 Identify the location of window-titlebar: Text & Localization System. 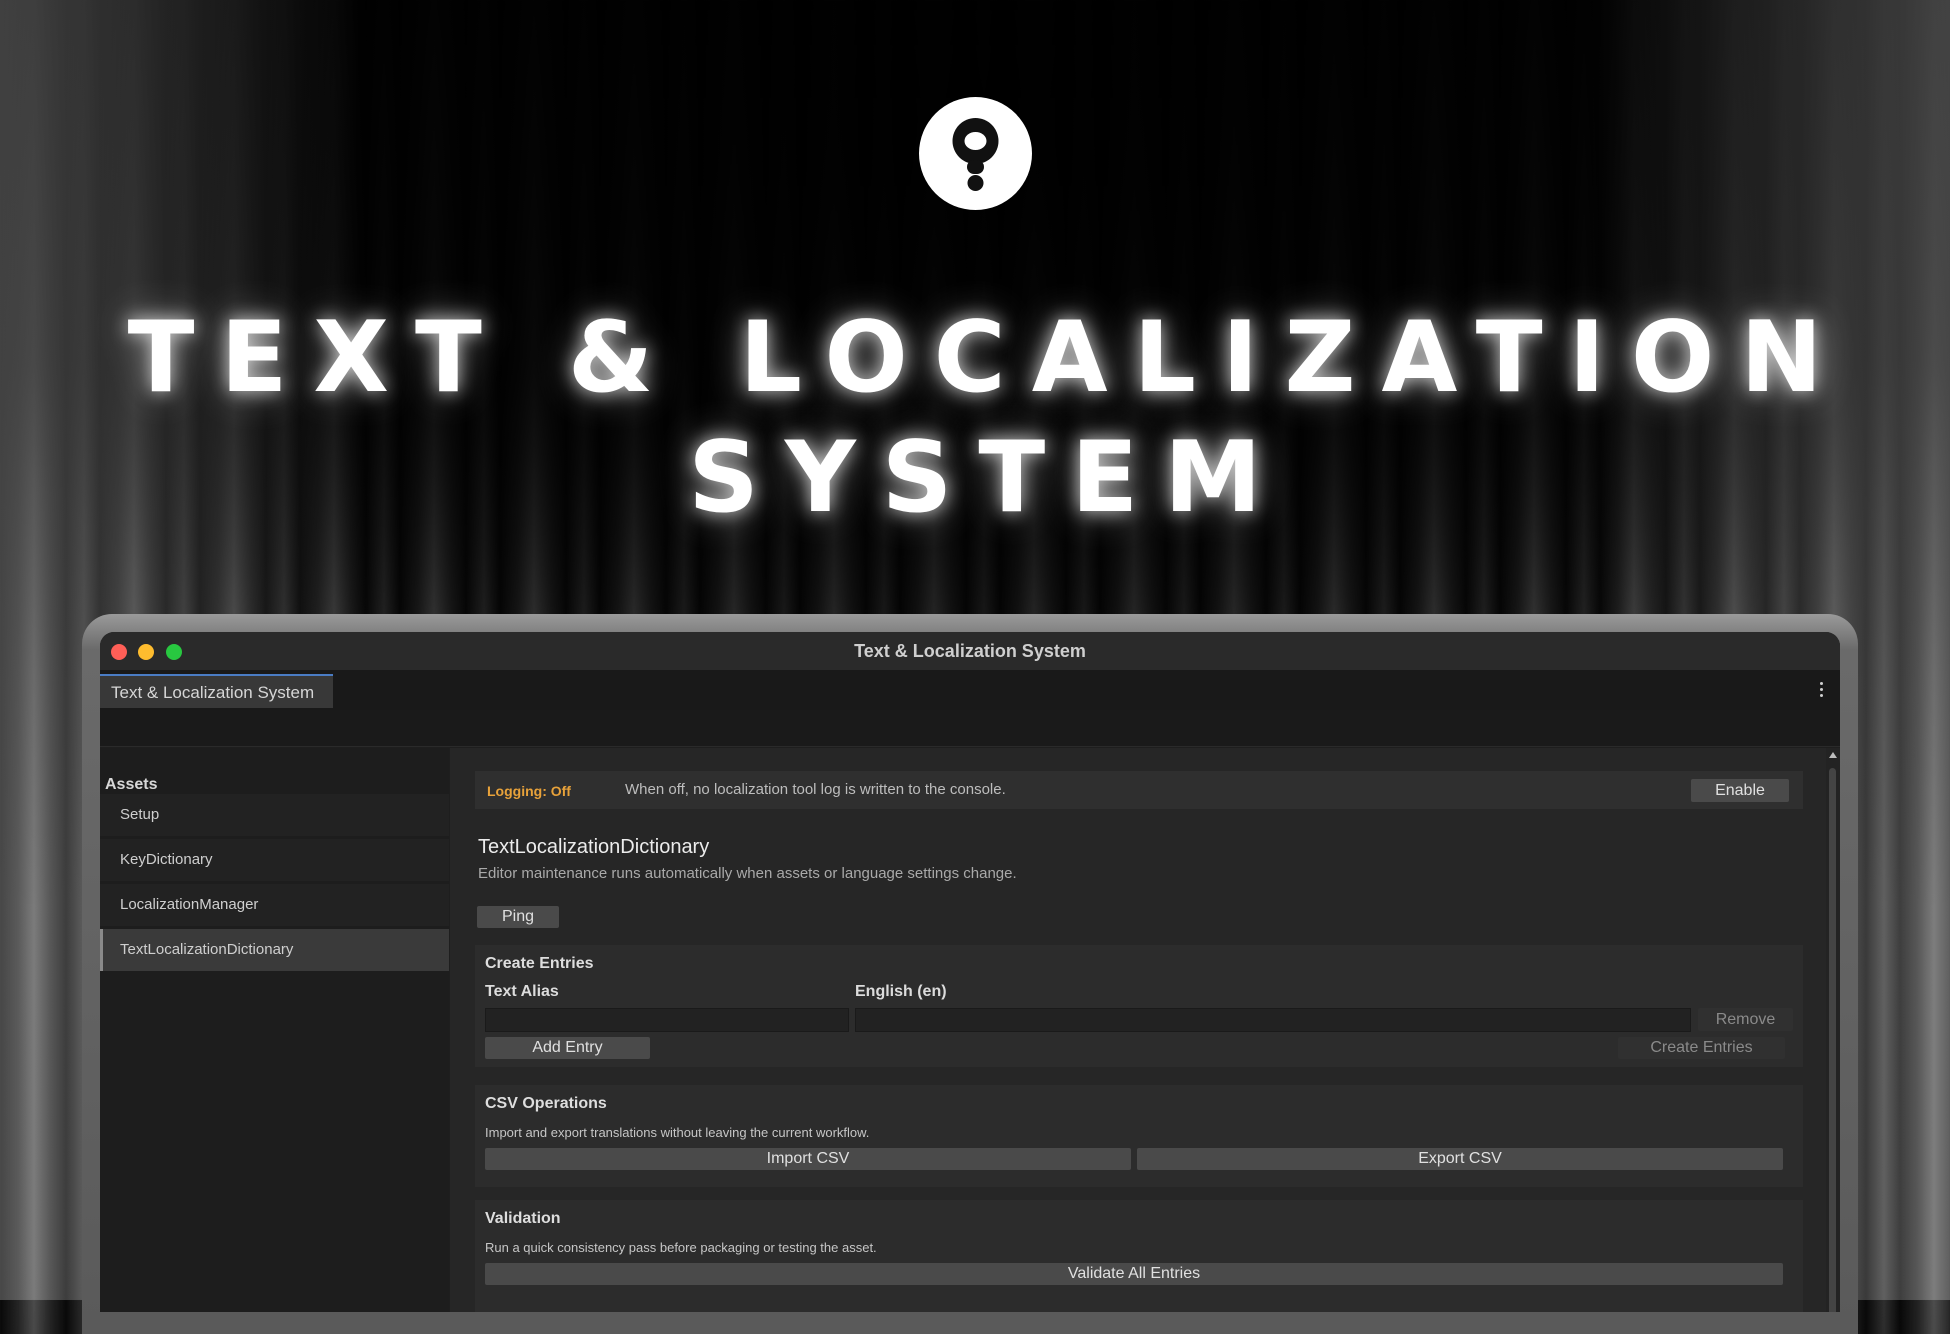
(970, 651).